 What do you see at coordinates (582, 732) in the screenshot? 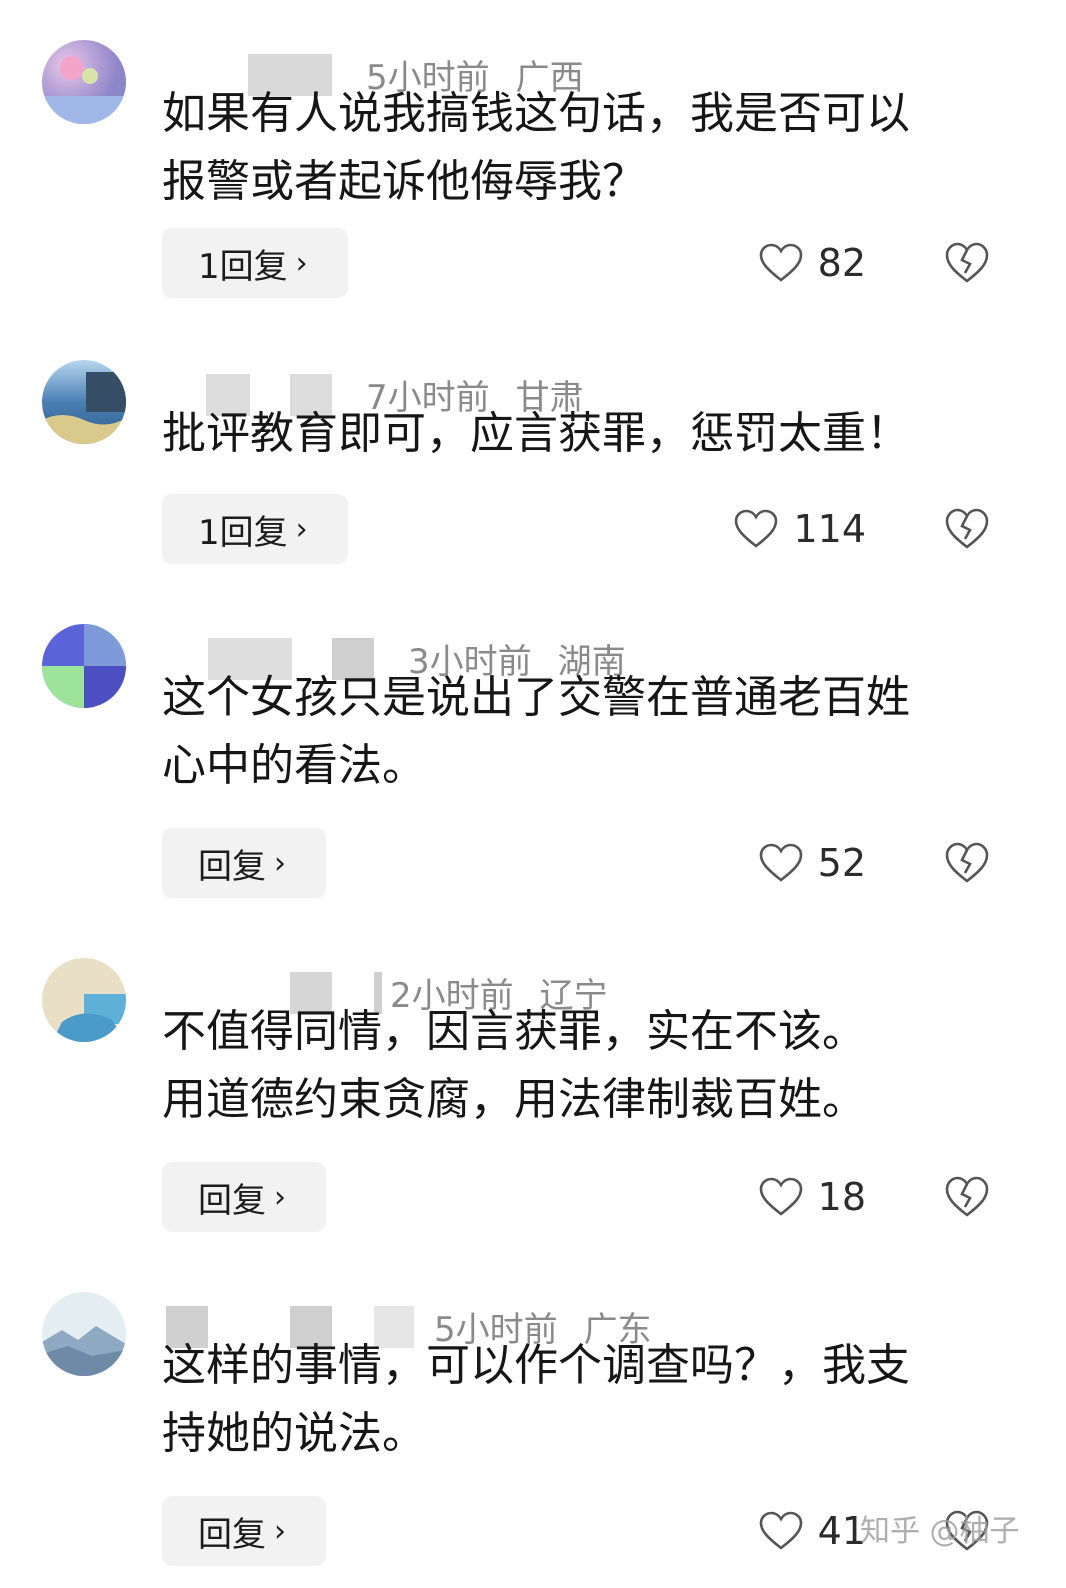
I see `comment-text: 这个女孩只是说出了交警在普通老百姓 心中的看法。` at bounding box center [582, 732].